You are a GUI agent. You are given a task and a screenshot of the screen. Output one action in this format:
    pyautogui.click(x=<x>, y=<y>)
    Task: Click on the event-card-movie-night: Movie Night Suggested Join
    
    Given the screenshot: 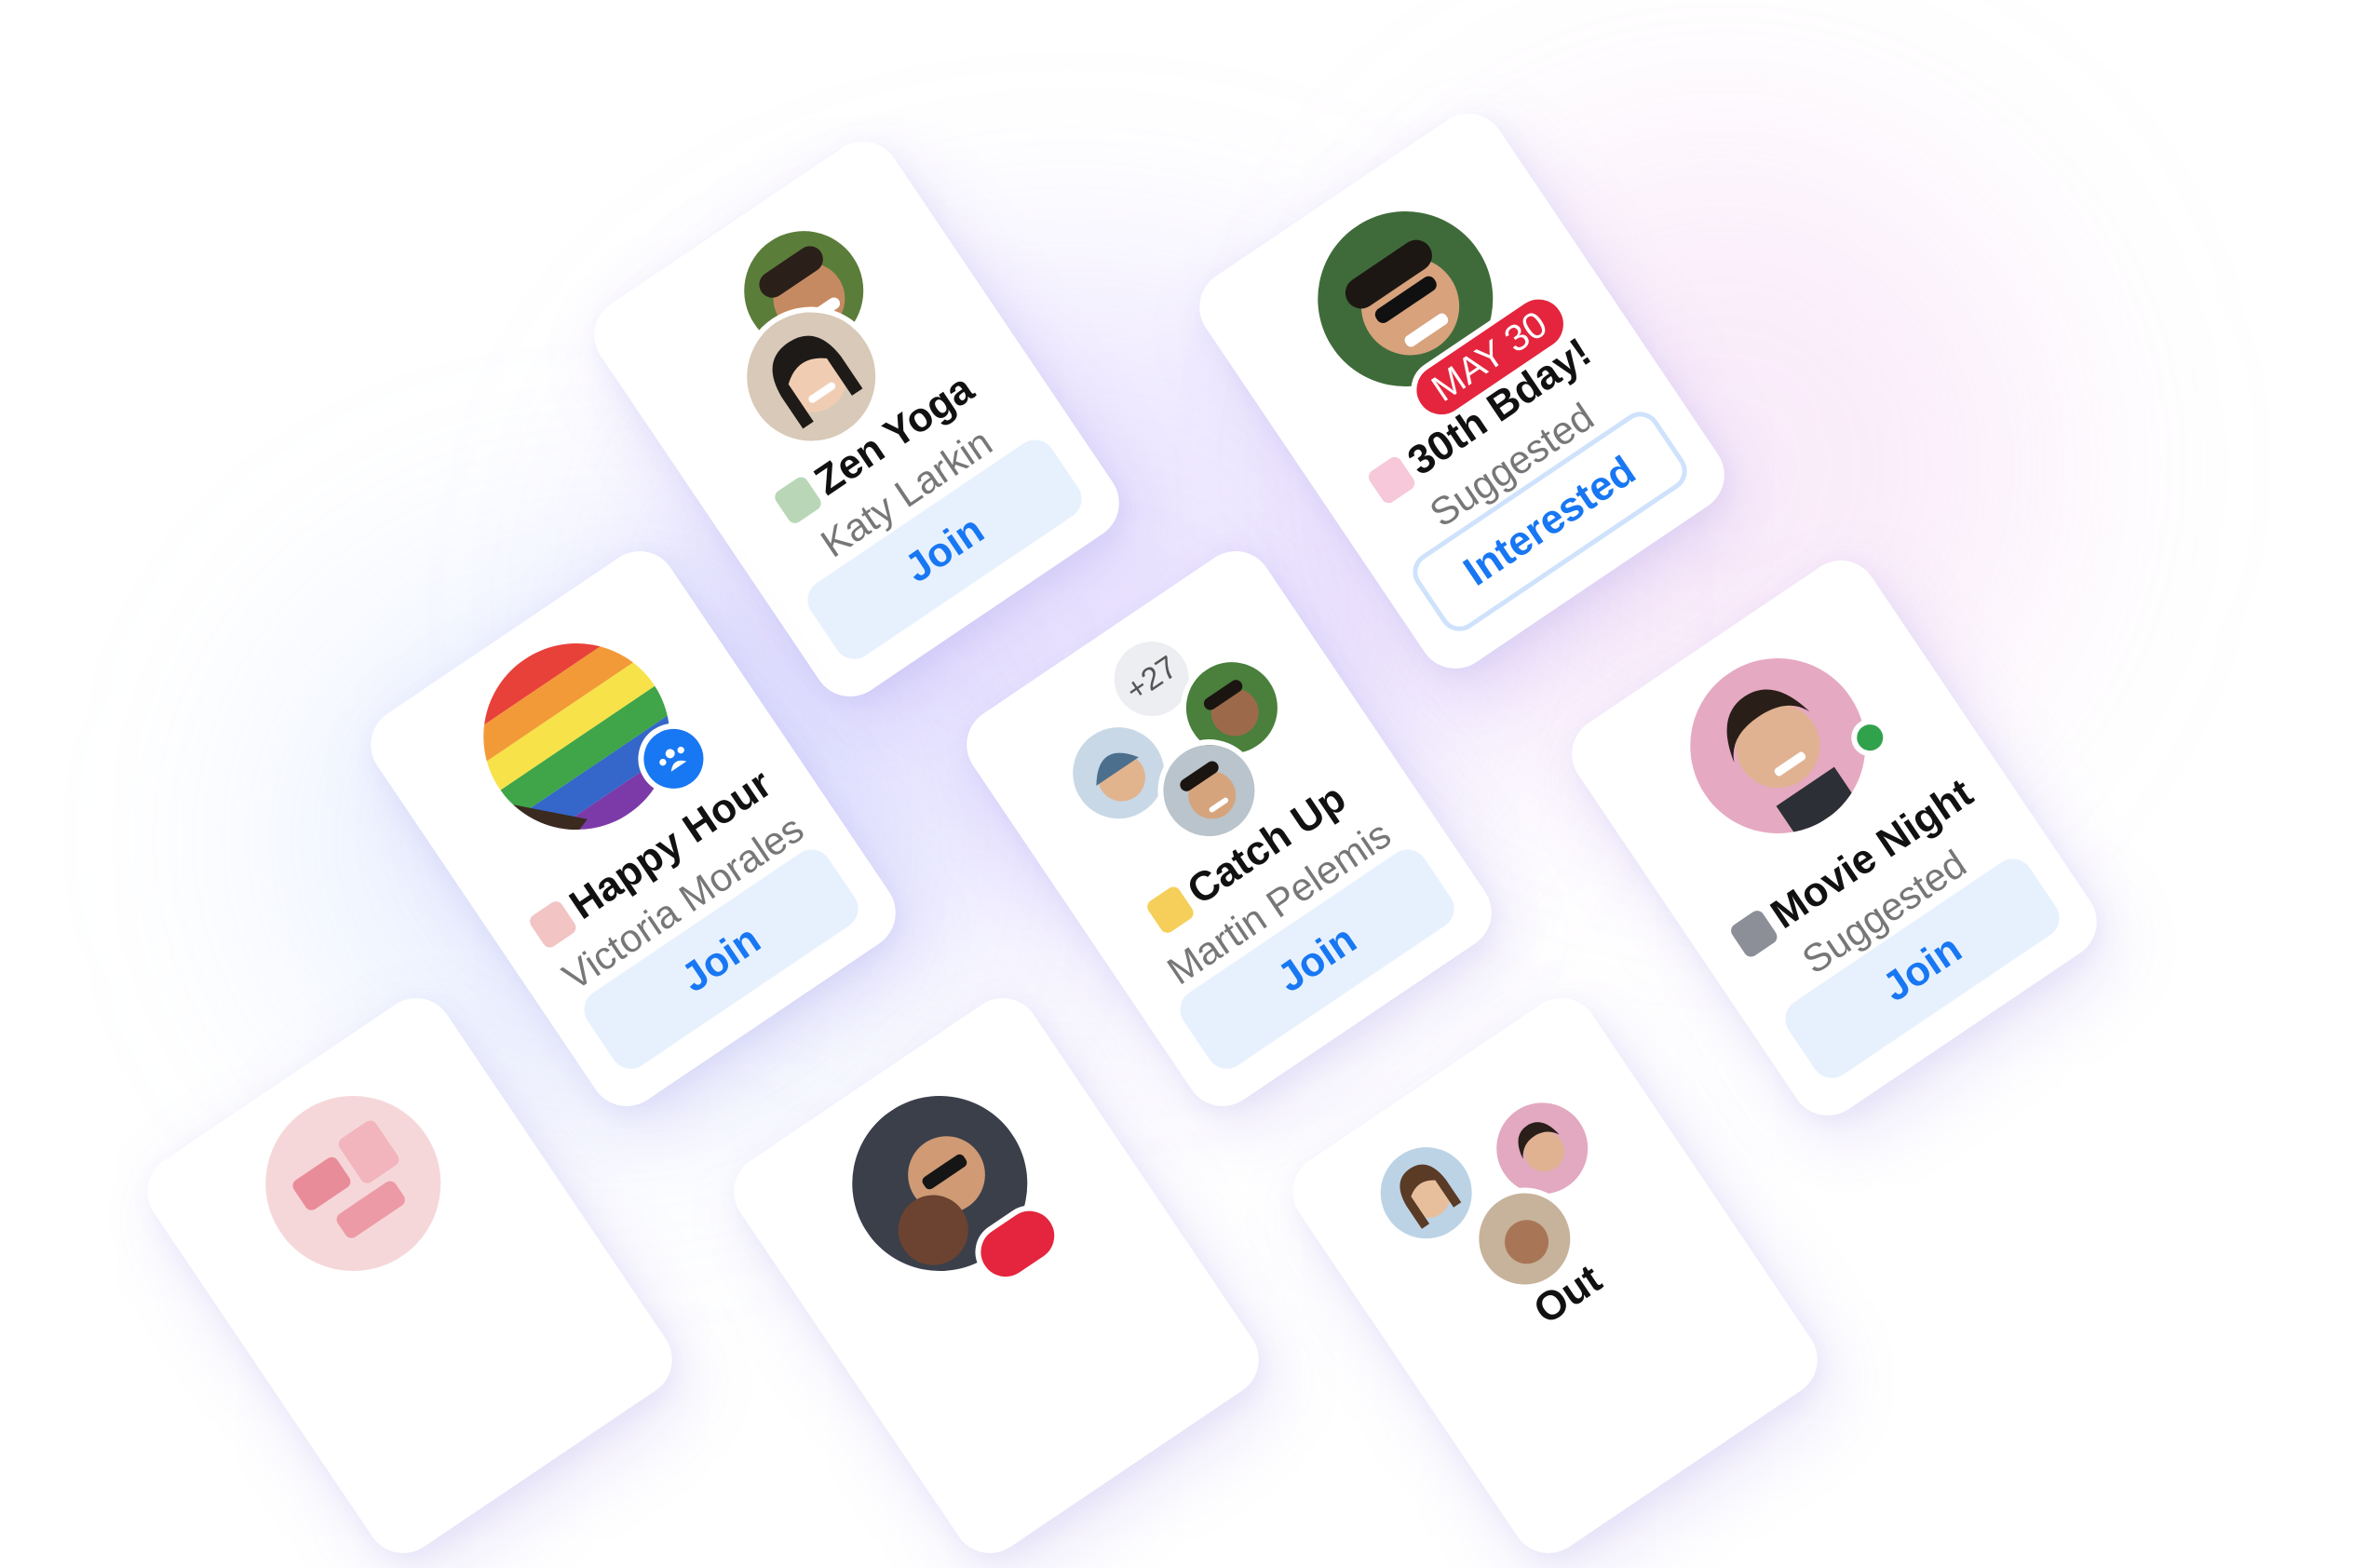 What is the action you would take?
    pyautogui.click(x=1834, y=838)
    